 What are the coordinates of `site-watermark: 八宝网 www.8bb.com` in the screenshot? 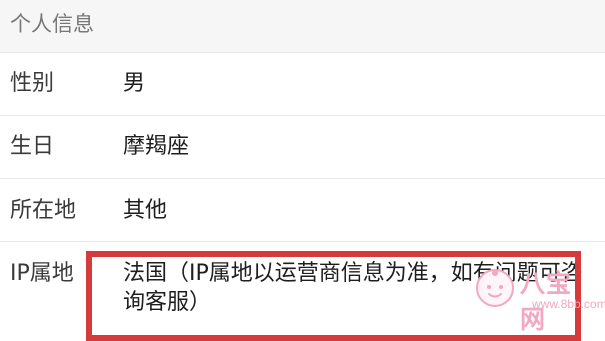 It's located at (539, 298).